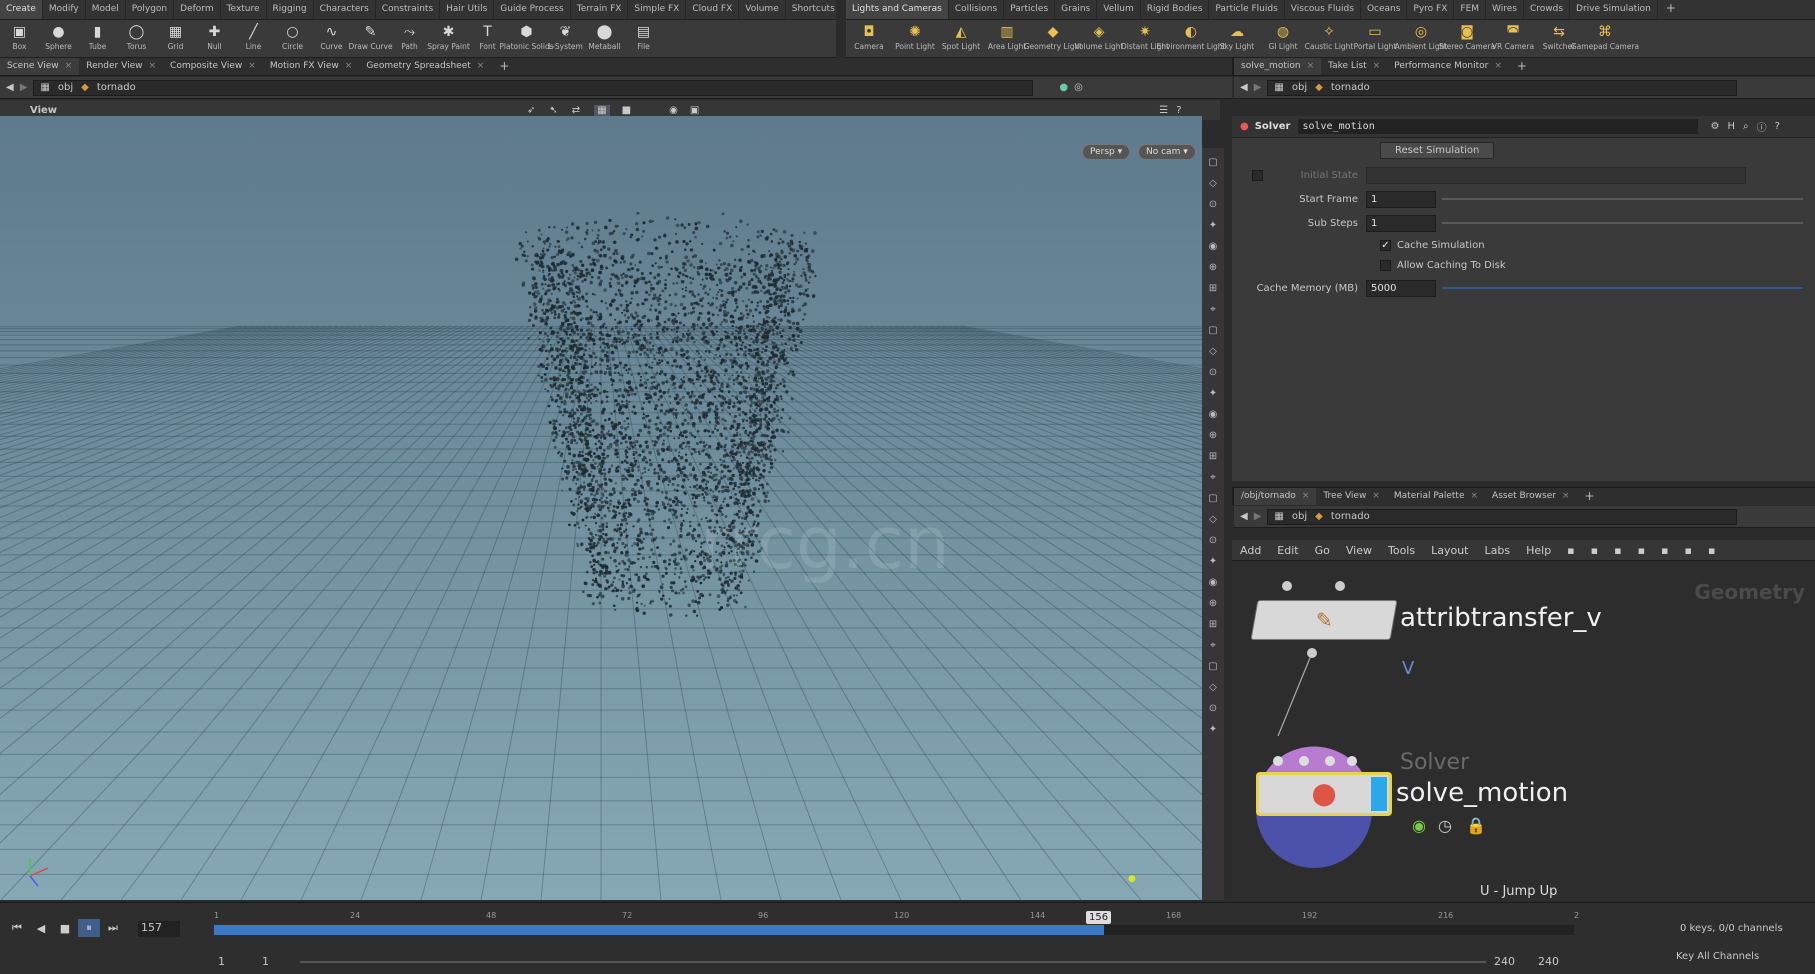  I want to click on shelf-tool-gamepad-camera: ⌘ Gamepad Camera, so click(1605, 38).